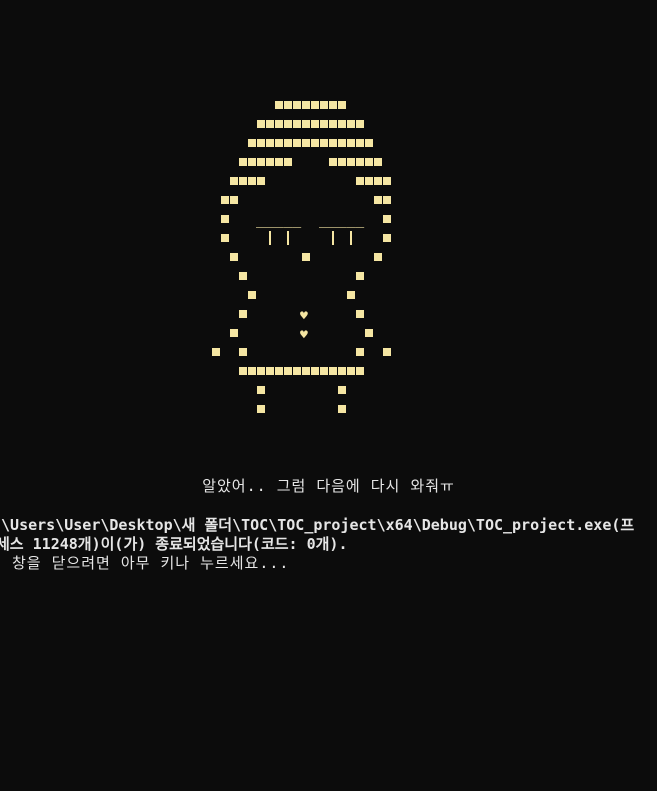 The image size is (657, 791). I want to click on goodbye-message: 알았어.. 그럼 다음에 다시 와줘ㅠ, so click(328, 486).